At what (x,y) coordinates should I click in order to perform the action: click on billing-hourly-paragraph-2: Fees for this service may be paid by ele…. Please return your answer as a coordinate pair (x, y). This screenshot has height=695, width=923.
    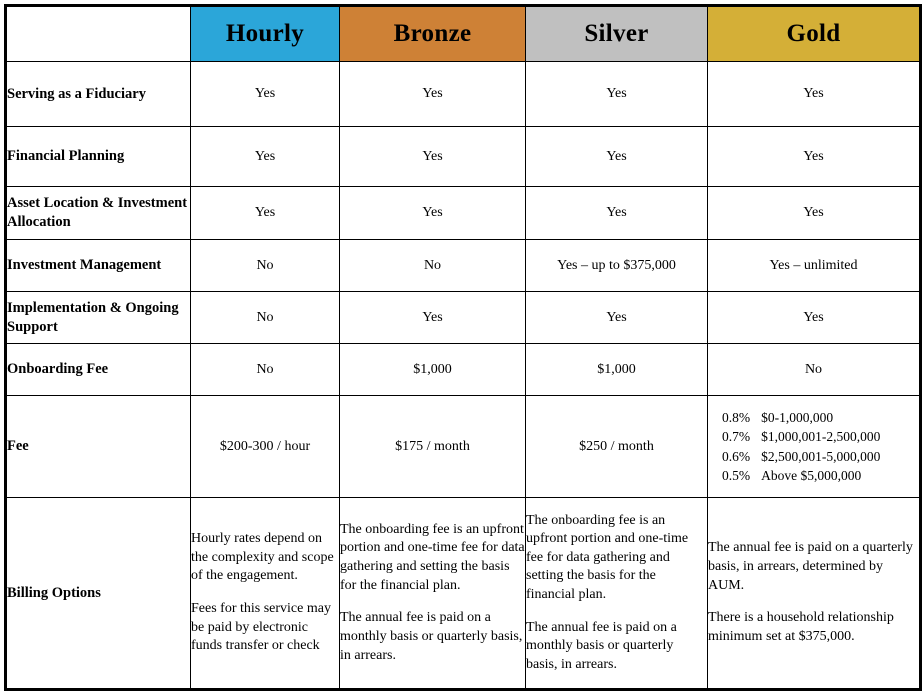
    Looking at the image, I should click on (261, 627).